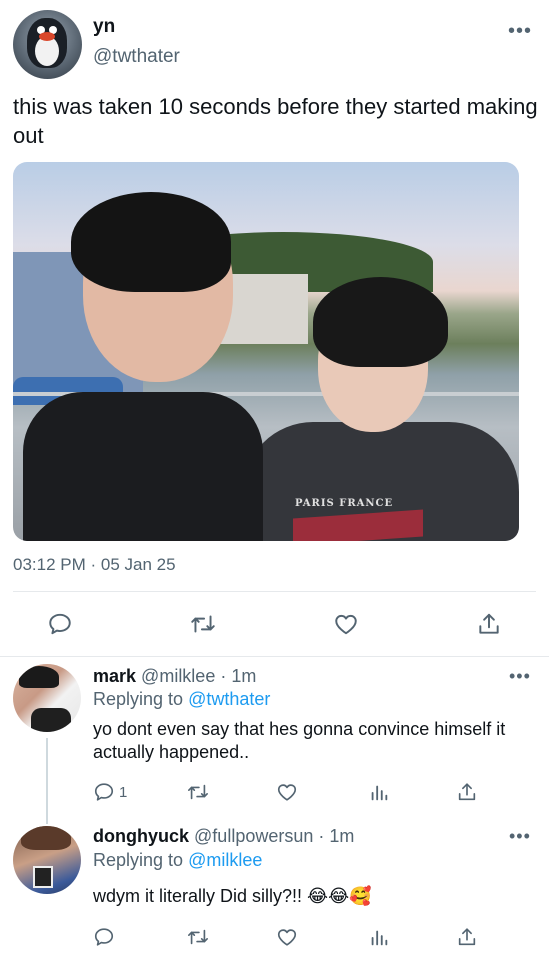  Describe the element at coordinates (151, 242) in the screenshot. I see `photo-person-left-hair` at that location.